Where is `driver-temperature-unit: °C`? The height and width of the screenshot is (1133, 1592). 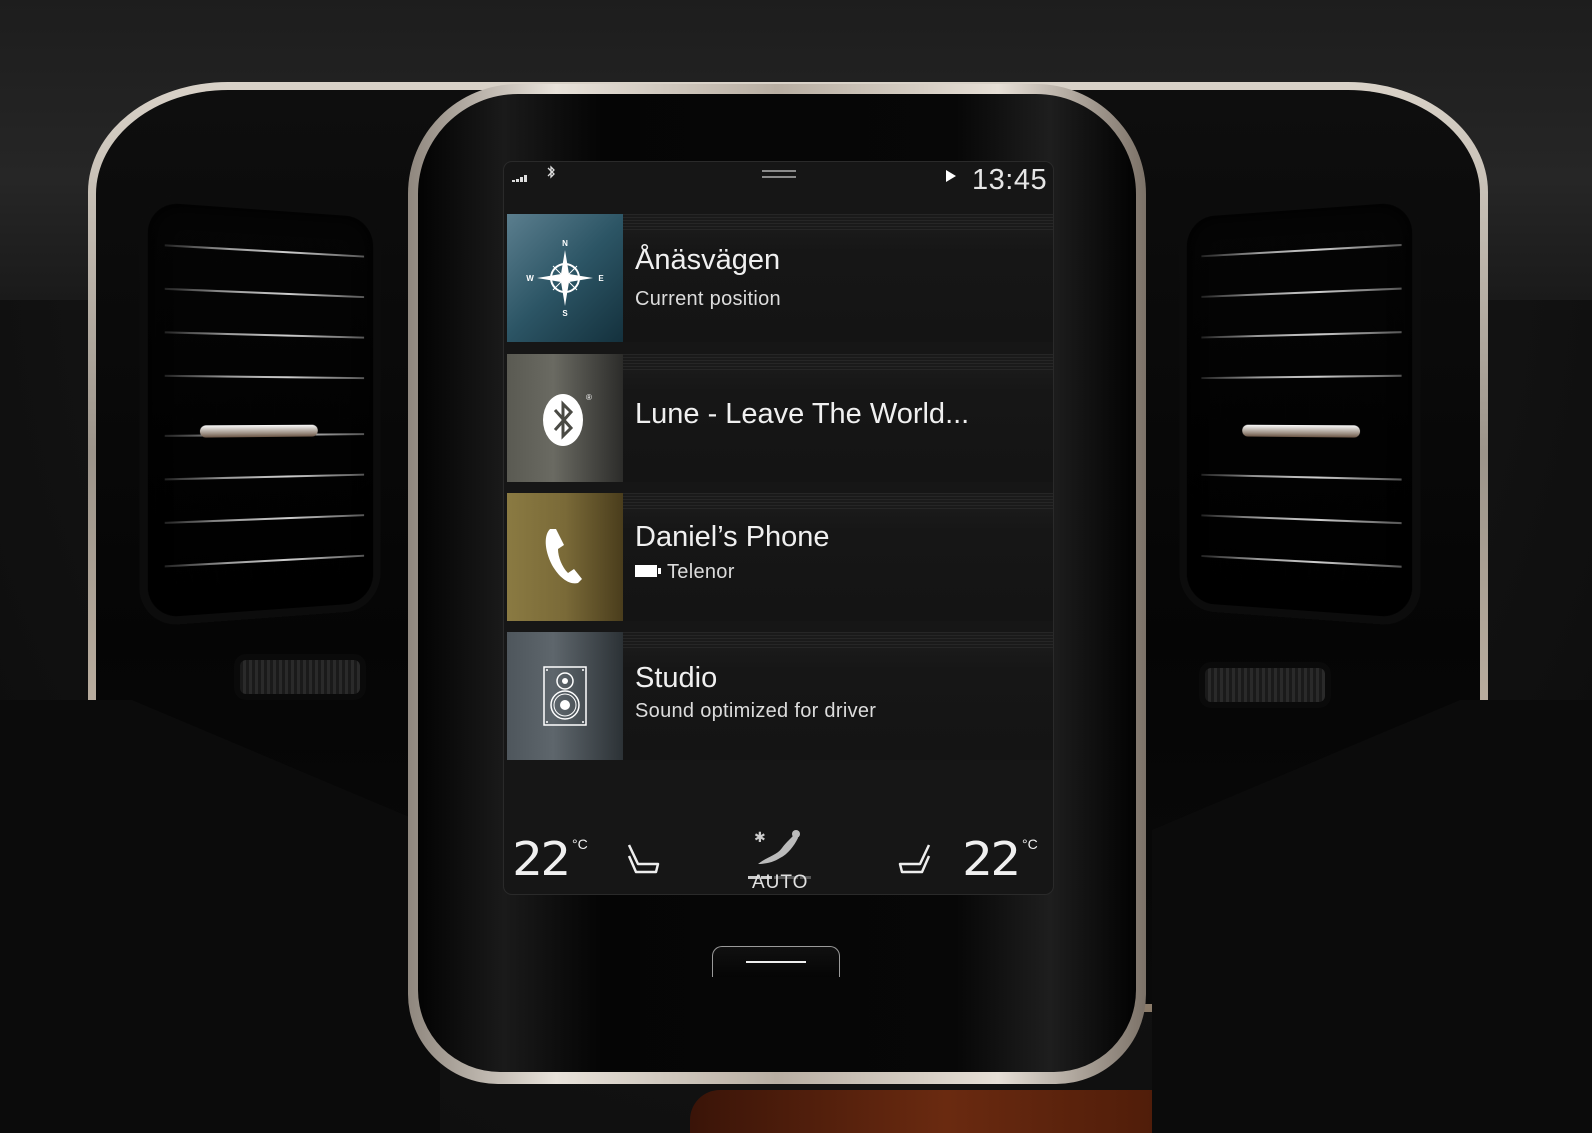 driver-temperature-unit: °C is located at coordinates (580, 844).